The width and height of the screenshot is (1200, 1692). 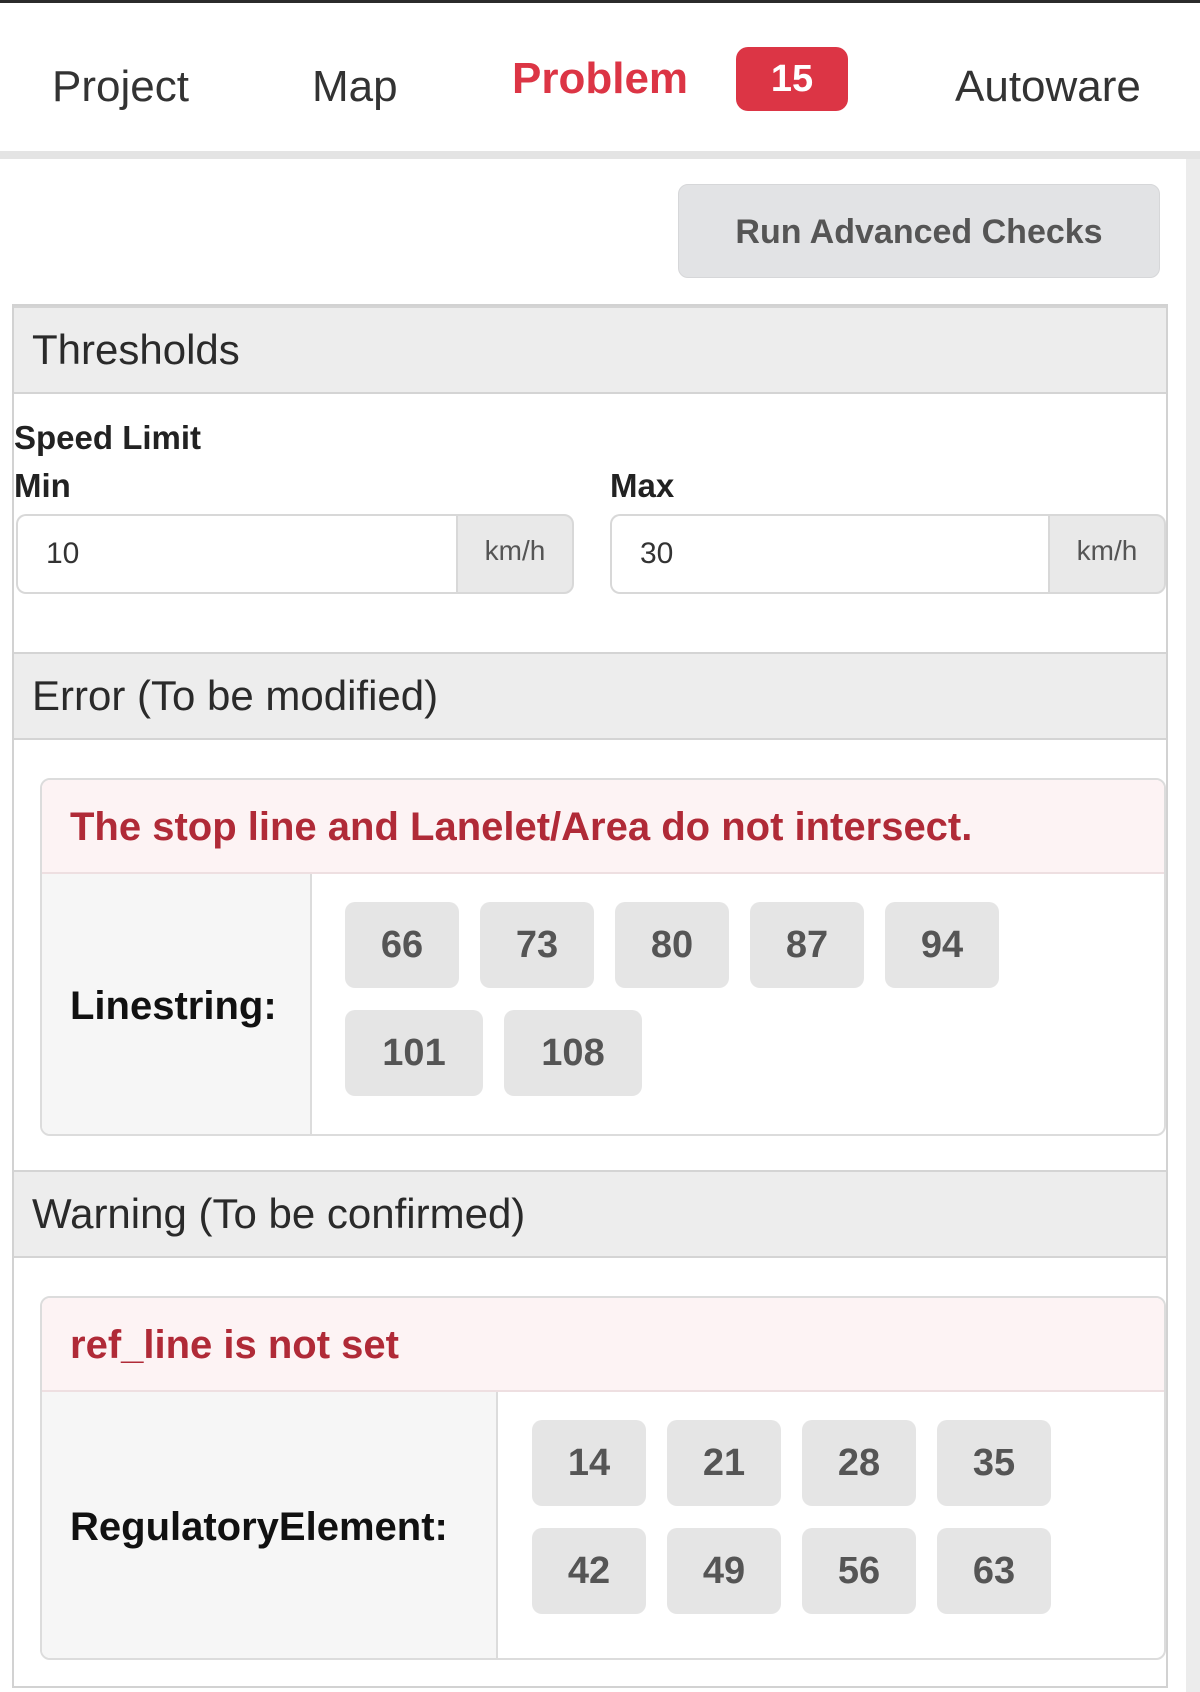 What do you see at coordinates (42, 485) in the screenshot?
I see `speed-min-label: Min` at bounding box center [42, 485].